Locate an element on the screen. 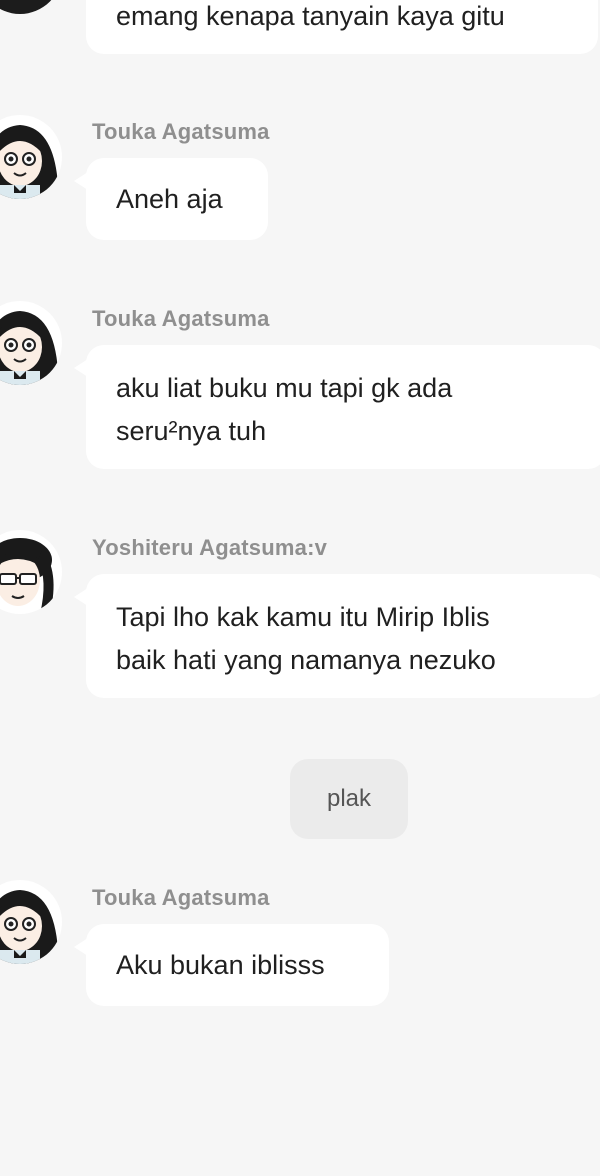 The image size is (600, 1176). sender-name: Yoshiteru Agatsuma:v is located at coordinates (210, 547).